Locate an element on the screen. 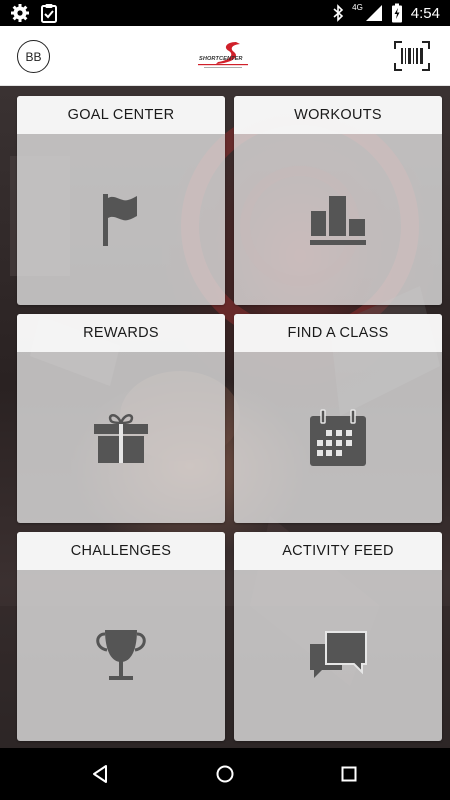 The height and width of the screenshot is (800, 450). back-button is located at coordinates (100, 774).